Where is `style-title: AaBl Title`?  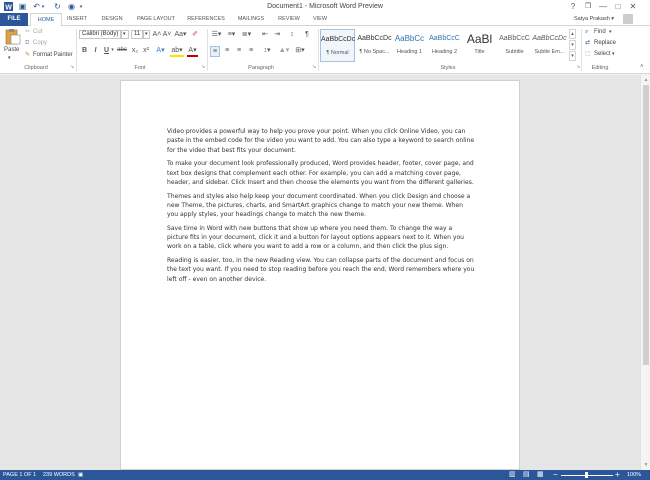
style-title: AaBl Title is located at coordinates (479, 45).